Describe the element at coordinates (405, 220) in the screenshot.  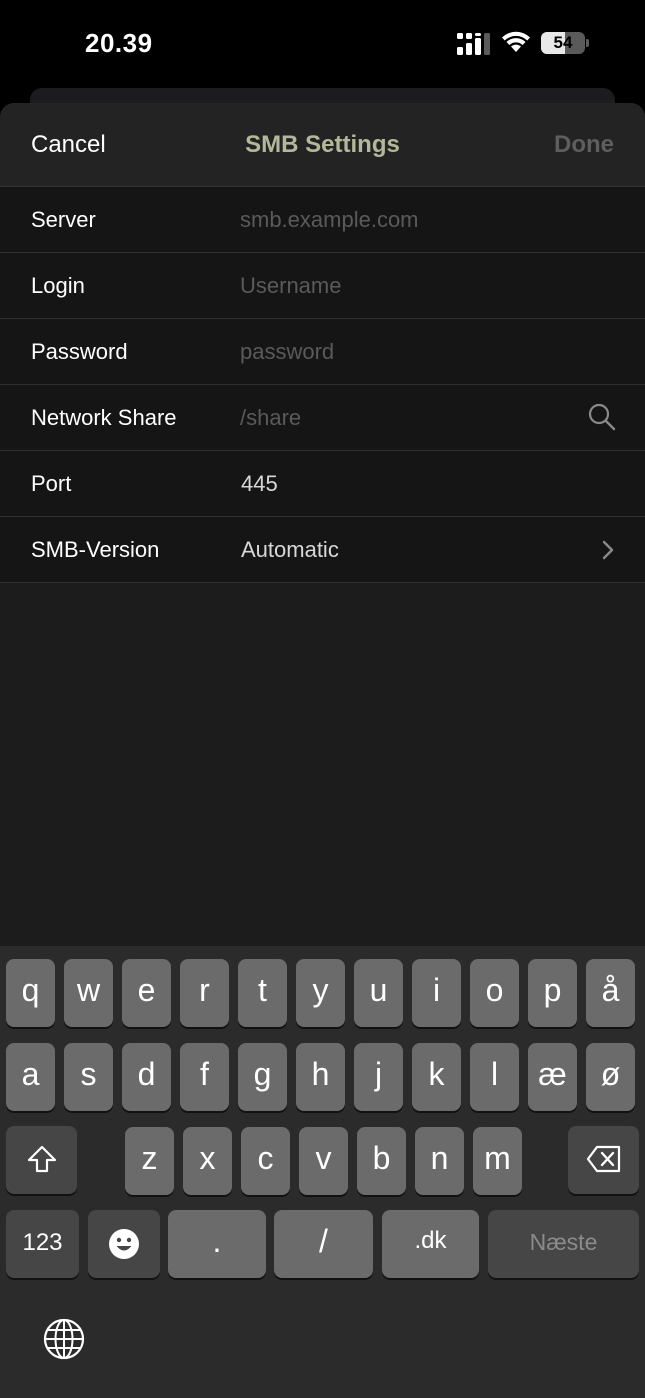
I see `server-input` at that location.